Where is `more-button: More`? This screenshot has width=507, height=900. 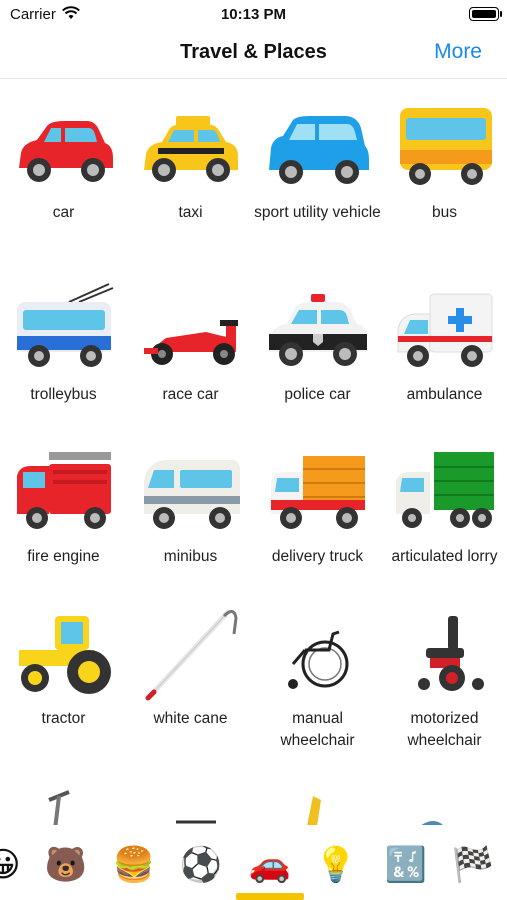 more-button: More is located at coordinates (458, 52).